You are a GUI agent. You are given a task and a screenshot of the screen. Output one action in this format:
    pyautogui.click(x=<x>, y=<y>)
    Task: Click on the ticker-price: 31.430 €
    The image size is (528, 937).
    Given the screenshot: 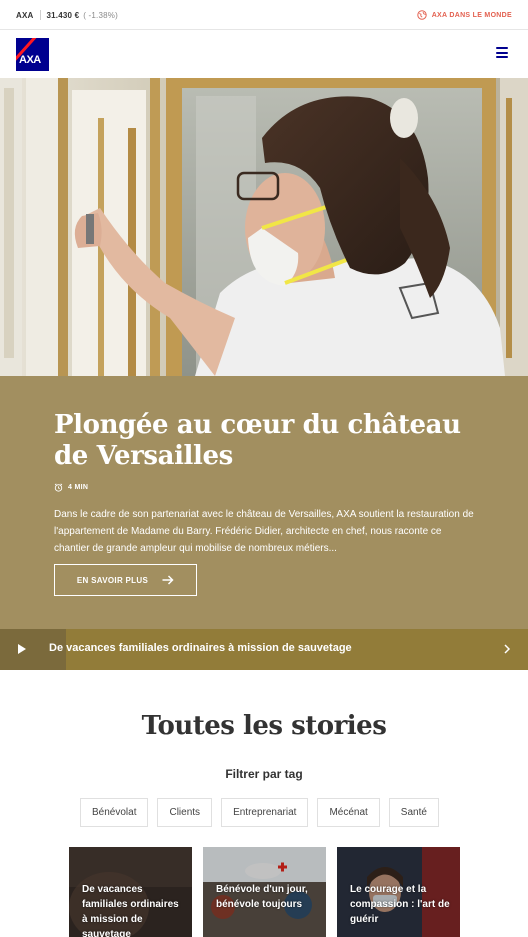 What is the action you would take?
    pyautogui.click(x=63, y=15)
    